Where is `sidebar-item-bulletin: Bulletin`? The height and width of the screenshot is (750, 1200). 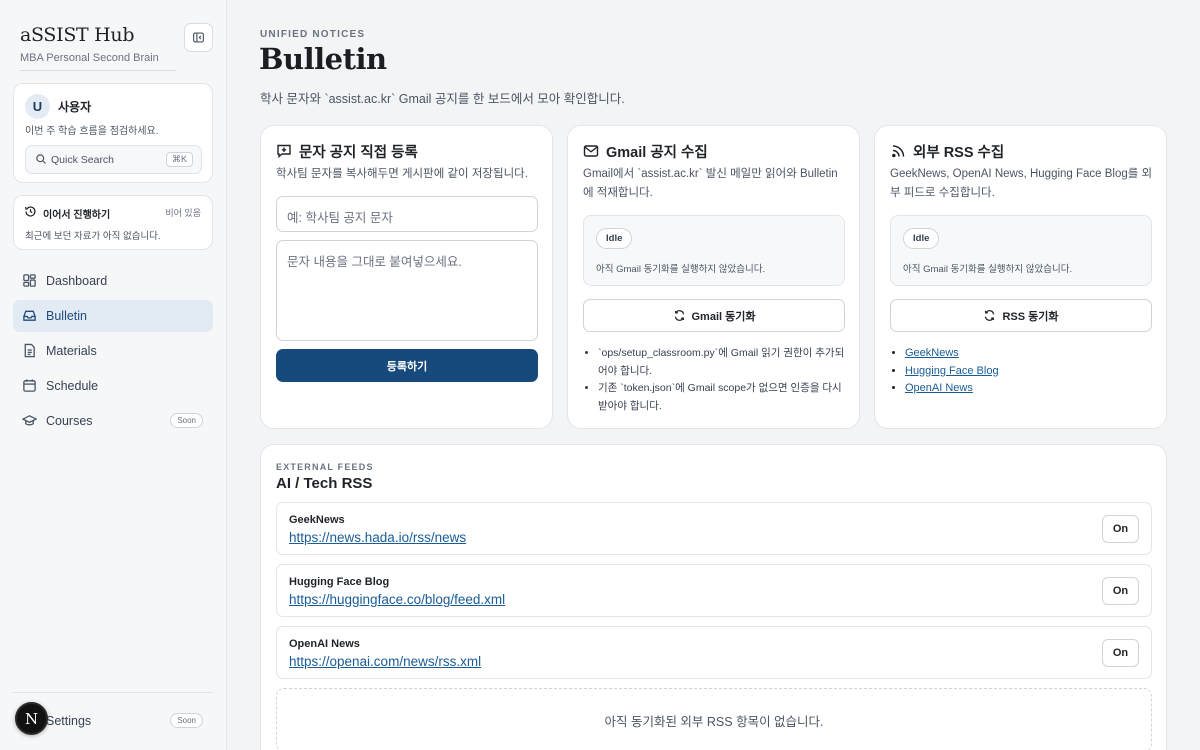 sidebar-item-bulletin: Bulletin is located at coordinates (113, 316).